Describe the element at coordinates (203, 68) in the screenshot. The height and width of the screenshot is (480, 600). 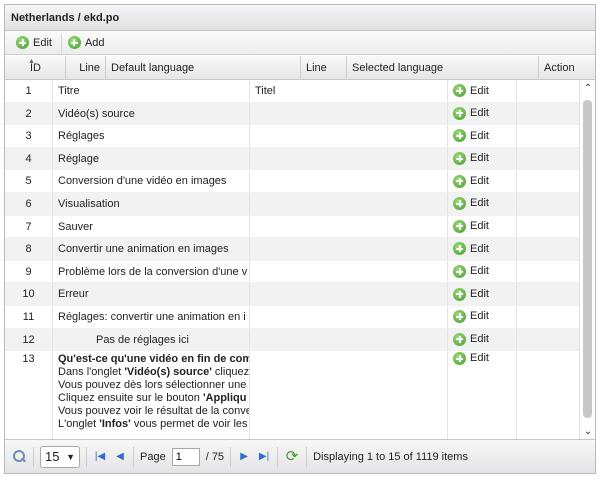
I see `column-header-default-language: Default language` at that location.